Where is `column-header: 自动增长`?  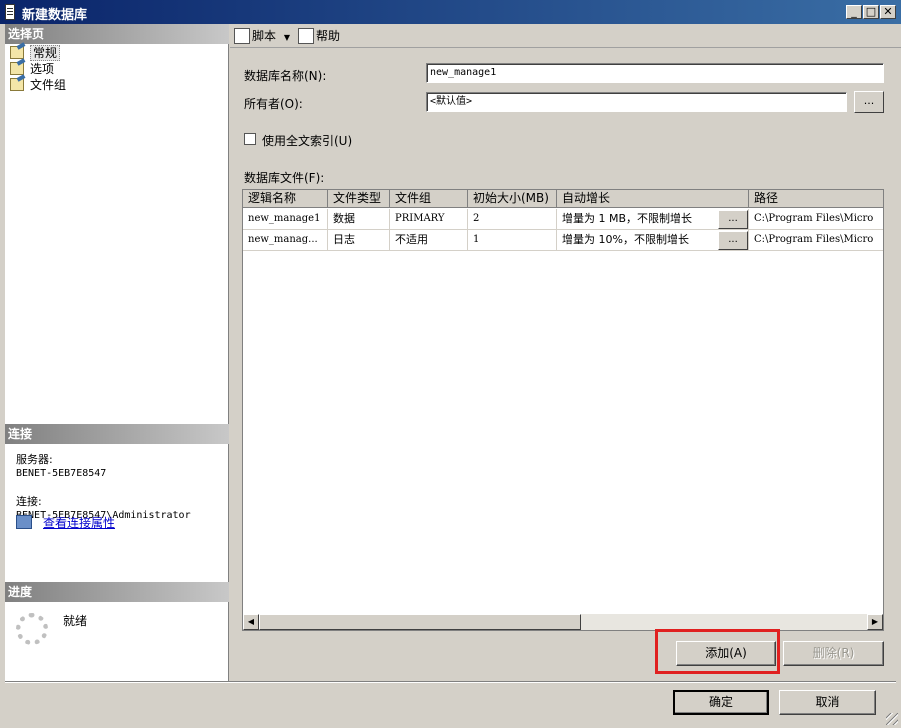
column-header: 自动增长 is located at coordinates (653, 199).